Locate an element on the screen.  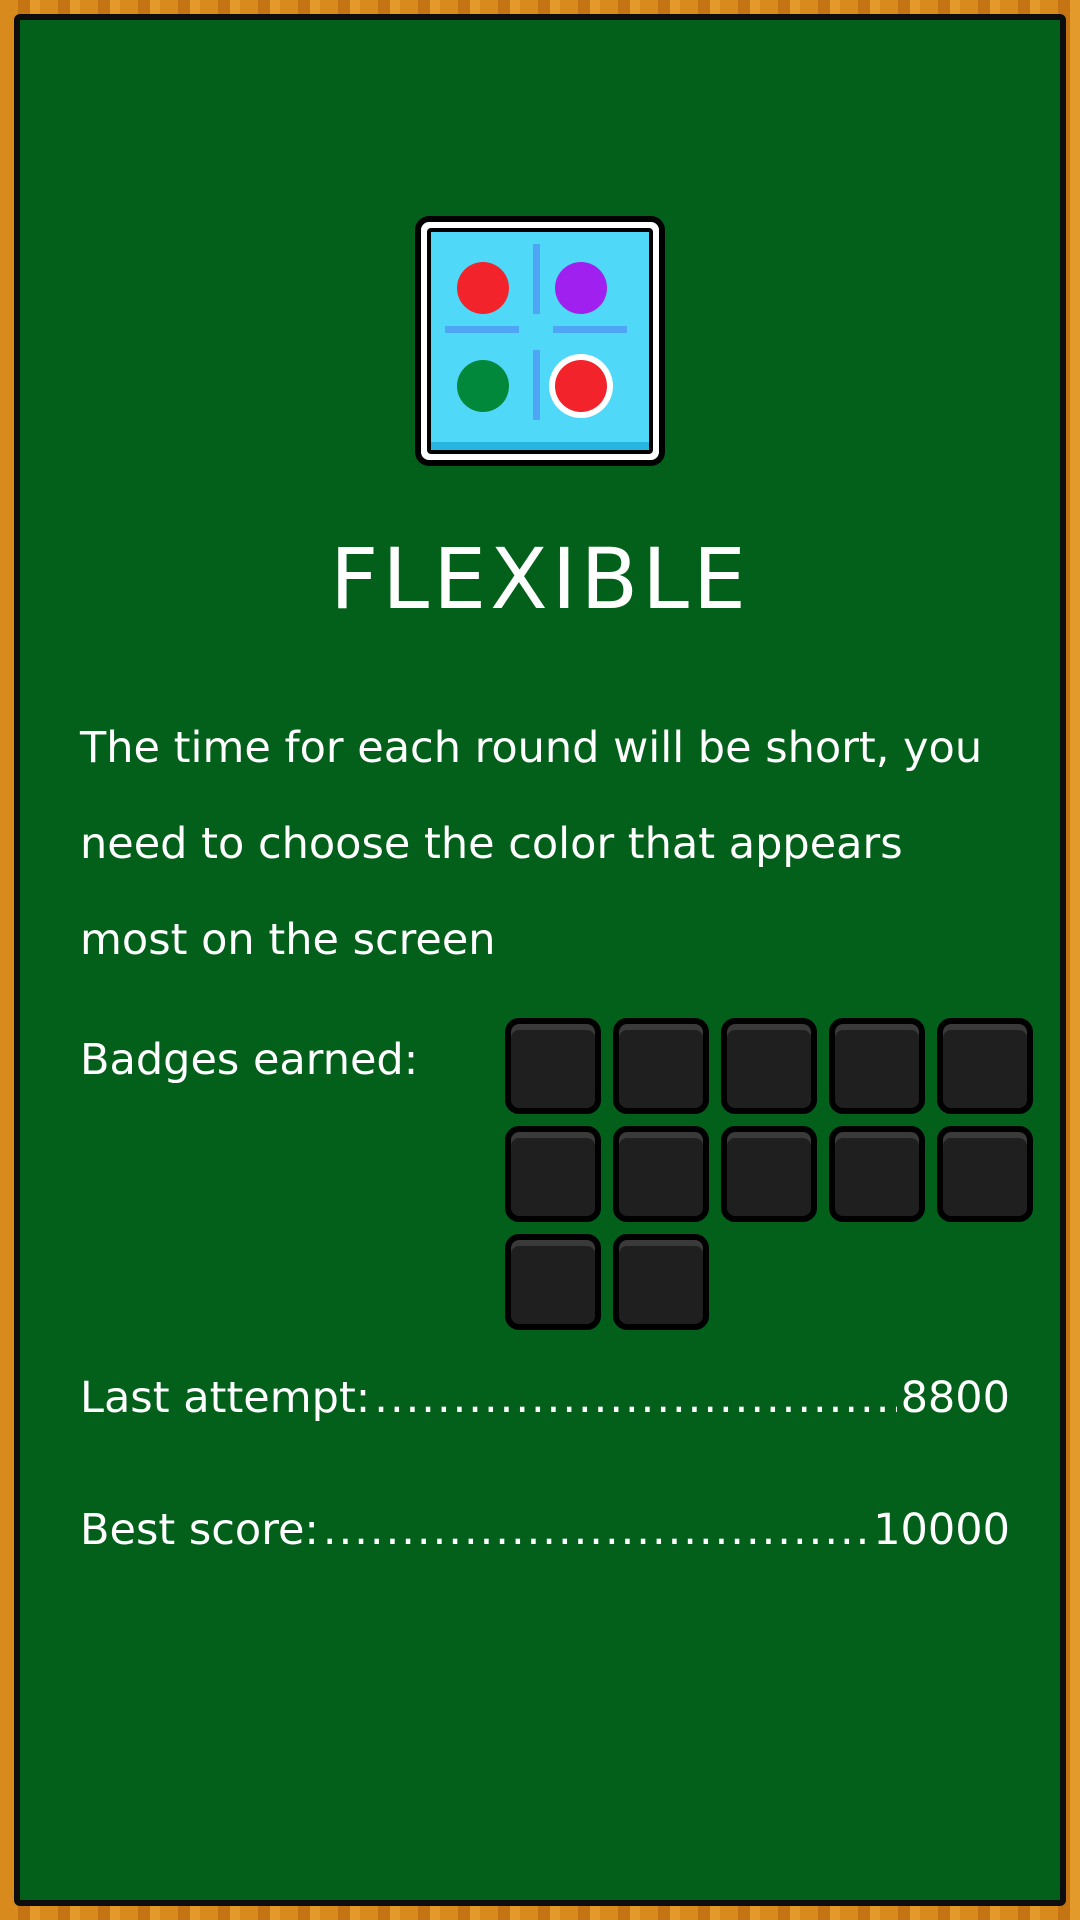
green-dot is located at coordinates (483, 386).